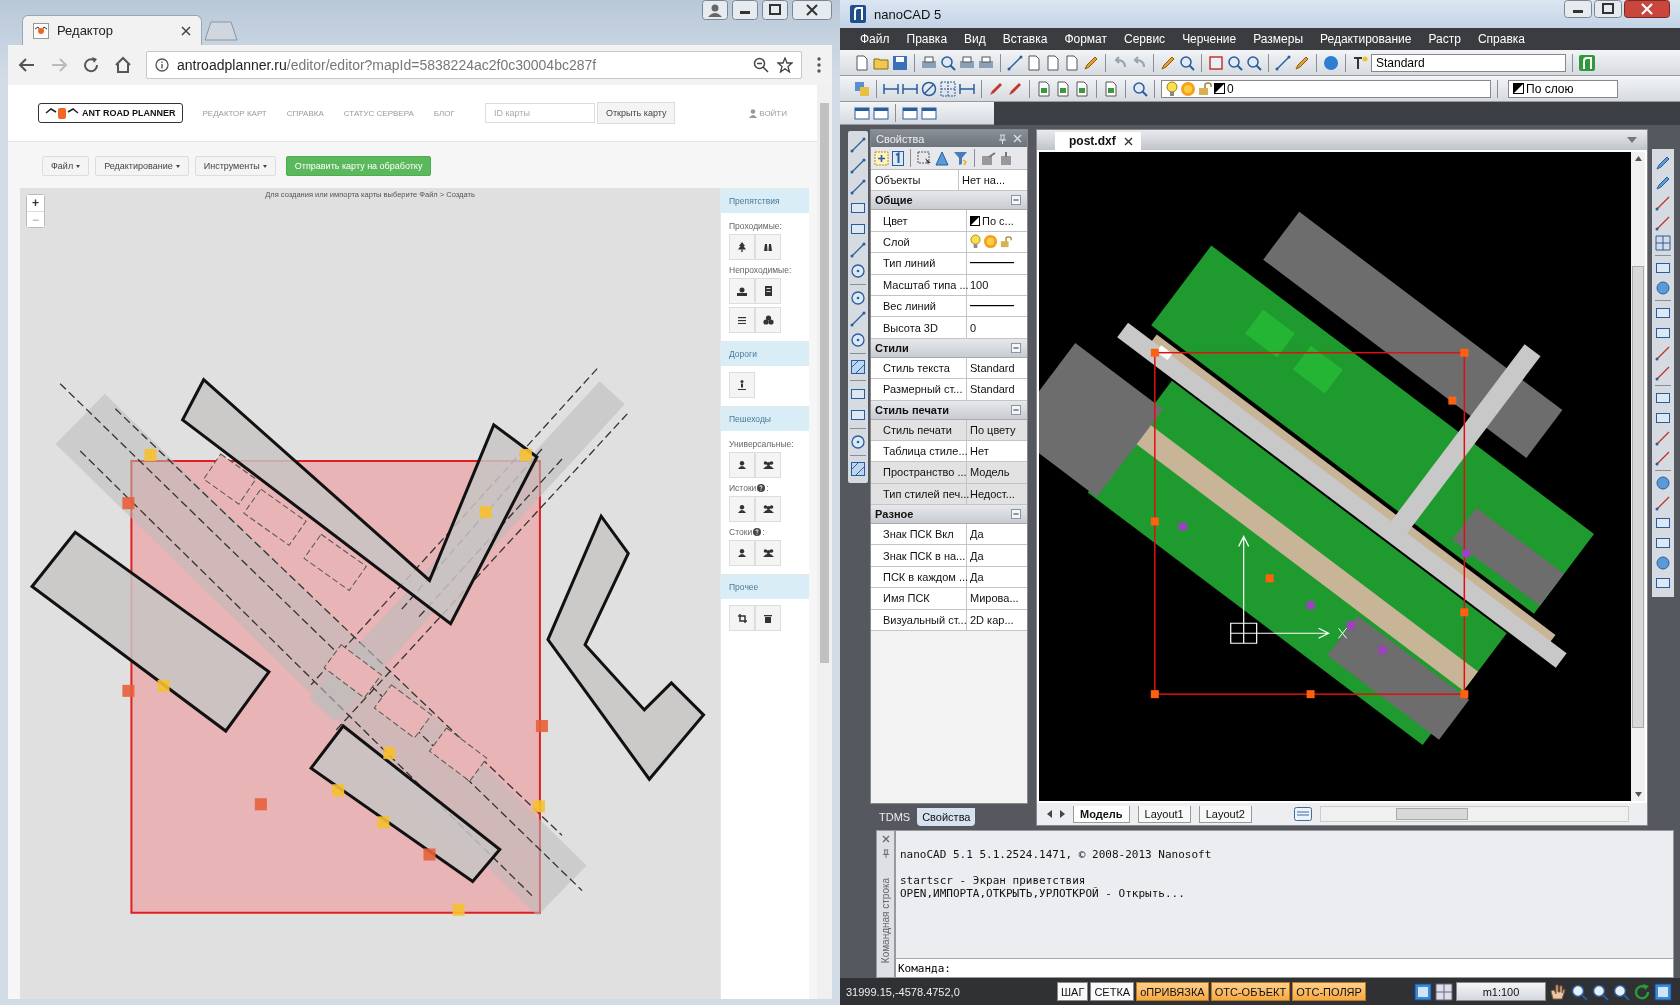  I want to click on menu-item: Файл, so click(875, 39).